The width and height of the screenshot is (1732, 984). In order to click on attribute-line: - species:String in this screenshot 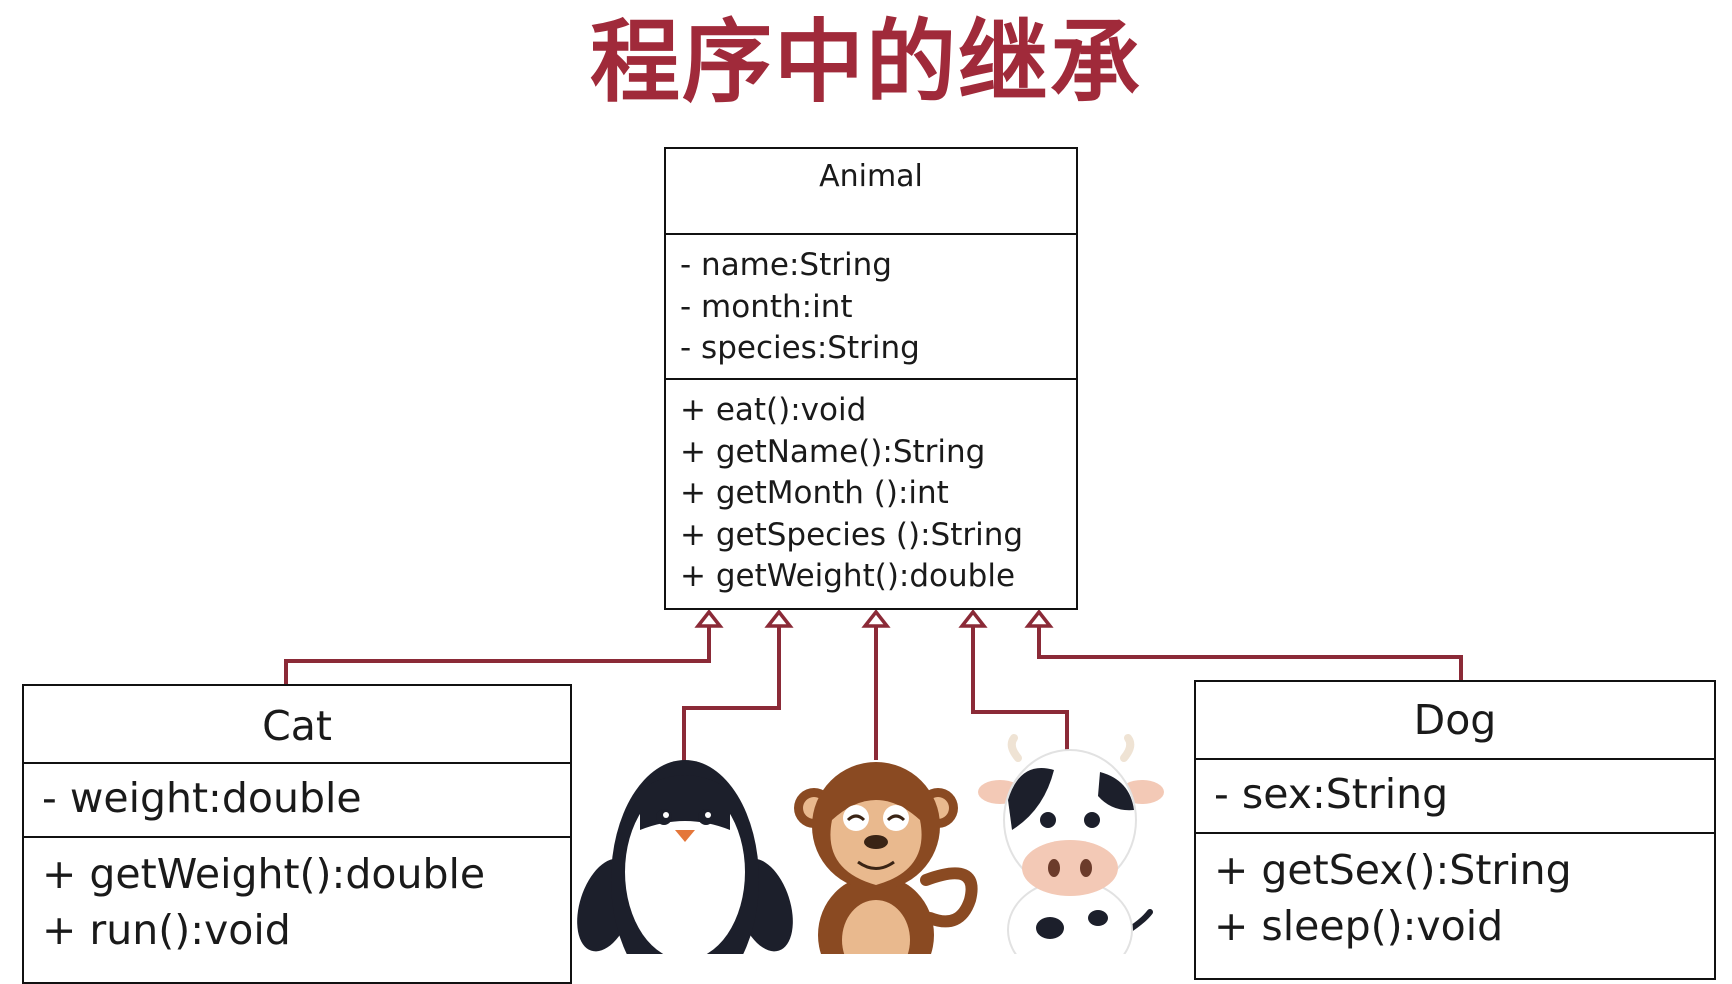, I will do `click(800, 348)`.